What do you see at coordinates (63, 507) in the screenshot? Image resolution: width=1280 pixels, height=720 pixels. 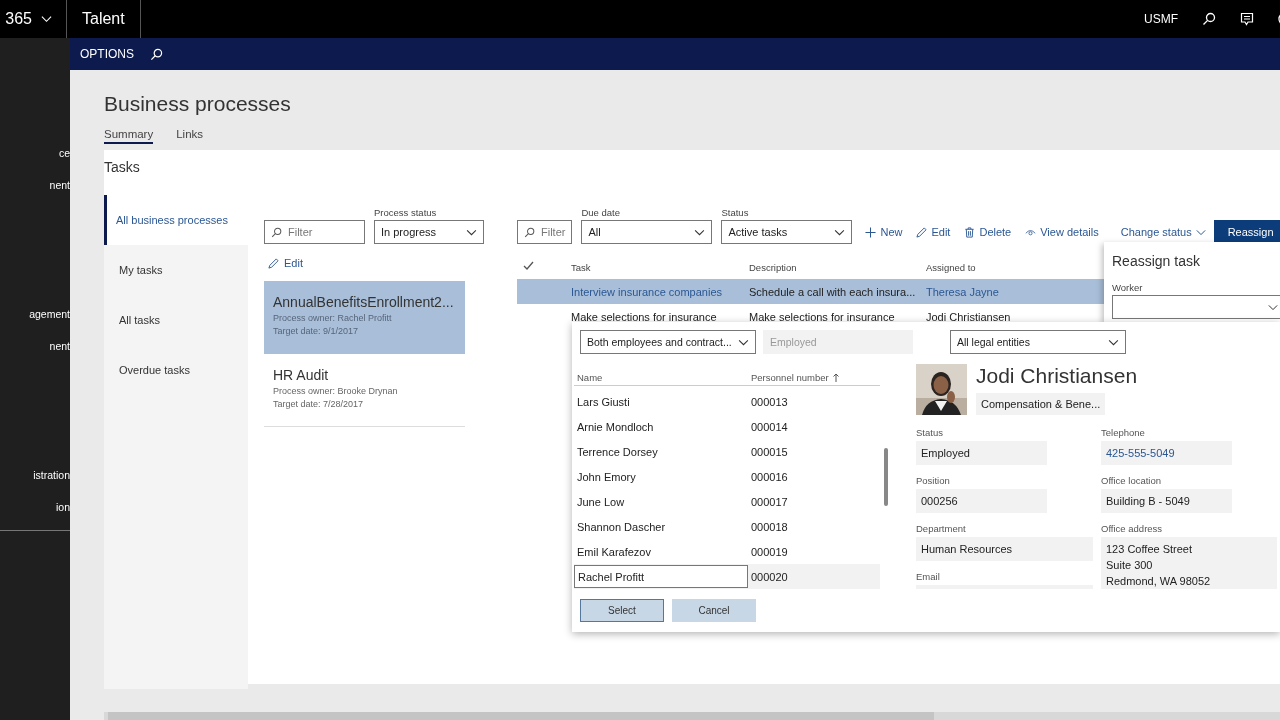 I see `nav-item: ion` at bounding box center [63, 507].